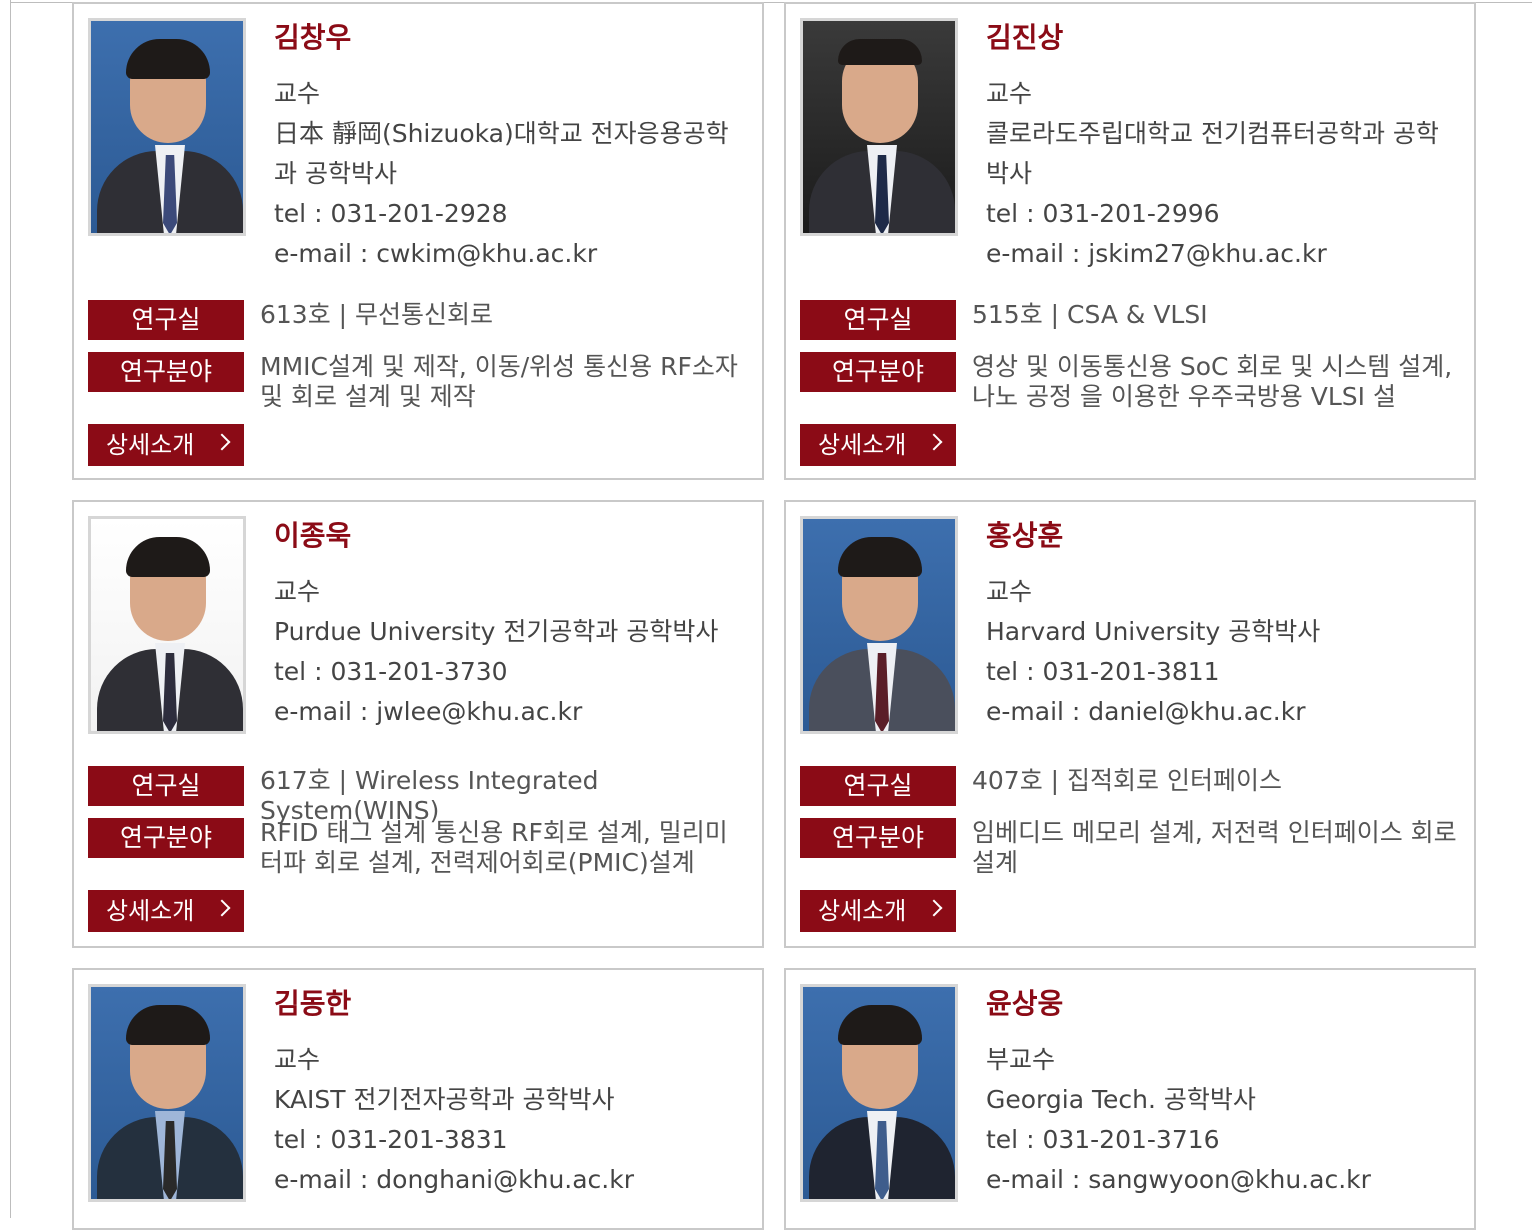 This screenshot has height=1230, width=1532. I want to click on professor-degree: Harvard University 공학박사, so click(1153, 631).